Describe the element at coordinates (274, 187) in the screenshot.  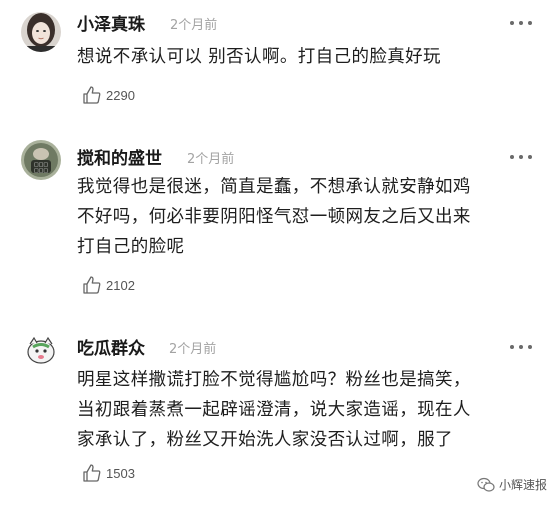
I see `comment-line: 我觉得也是很迷，简直是蠢，不想承认就安静如鸡` at that location.